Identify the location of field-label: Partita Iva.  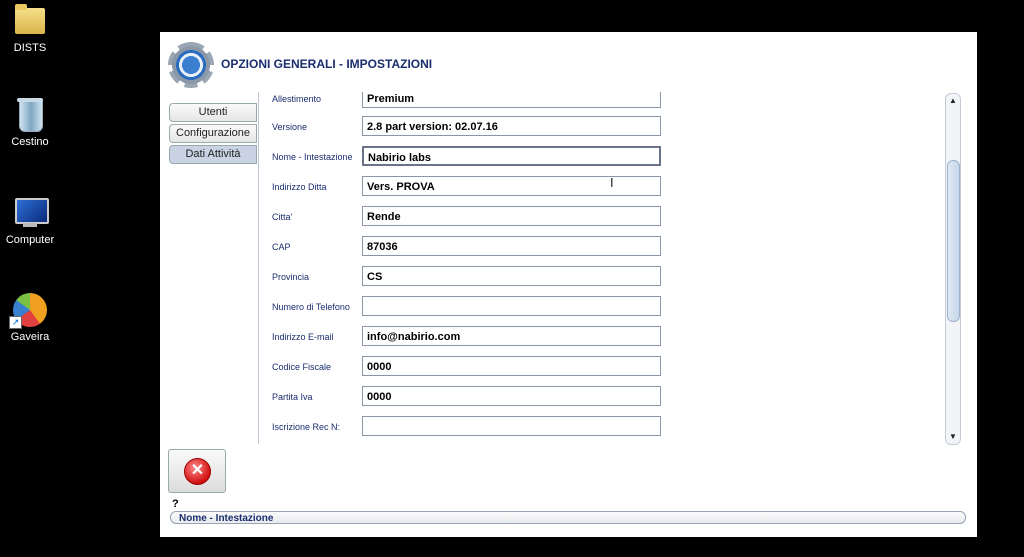
(292, 397).